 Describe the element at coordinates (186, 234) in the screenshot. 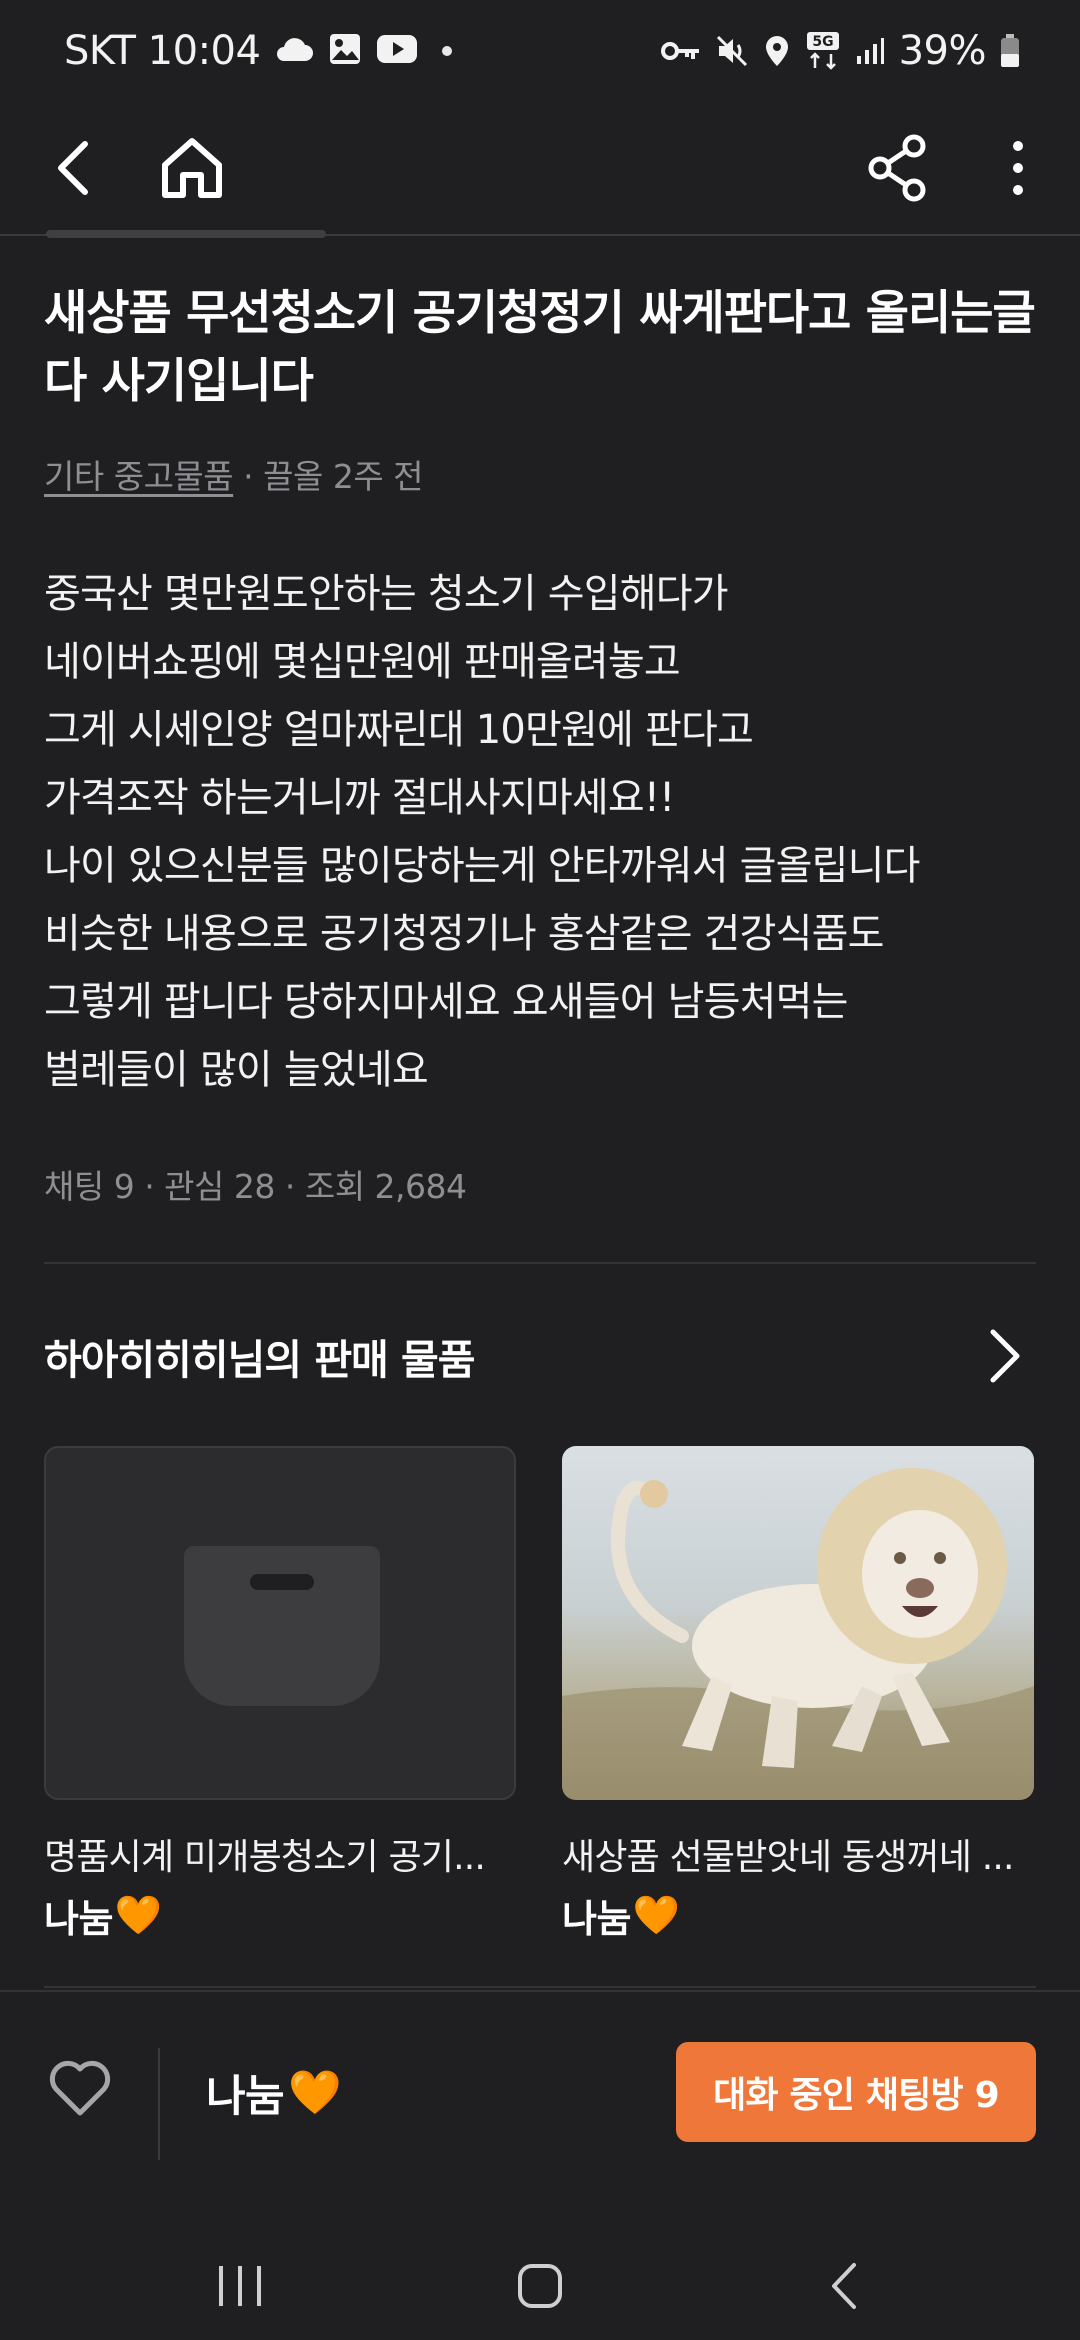

I see `scrolled-content-edge` at that location.